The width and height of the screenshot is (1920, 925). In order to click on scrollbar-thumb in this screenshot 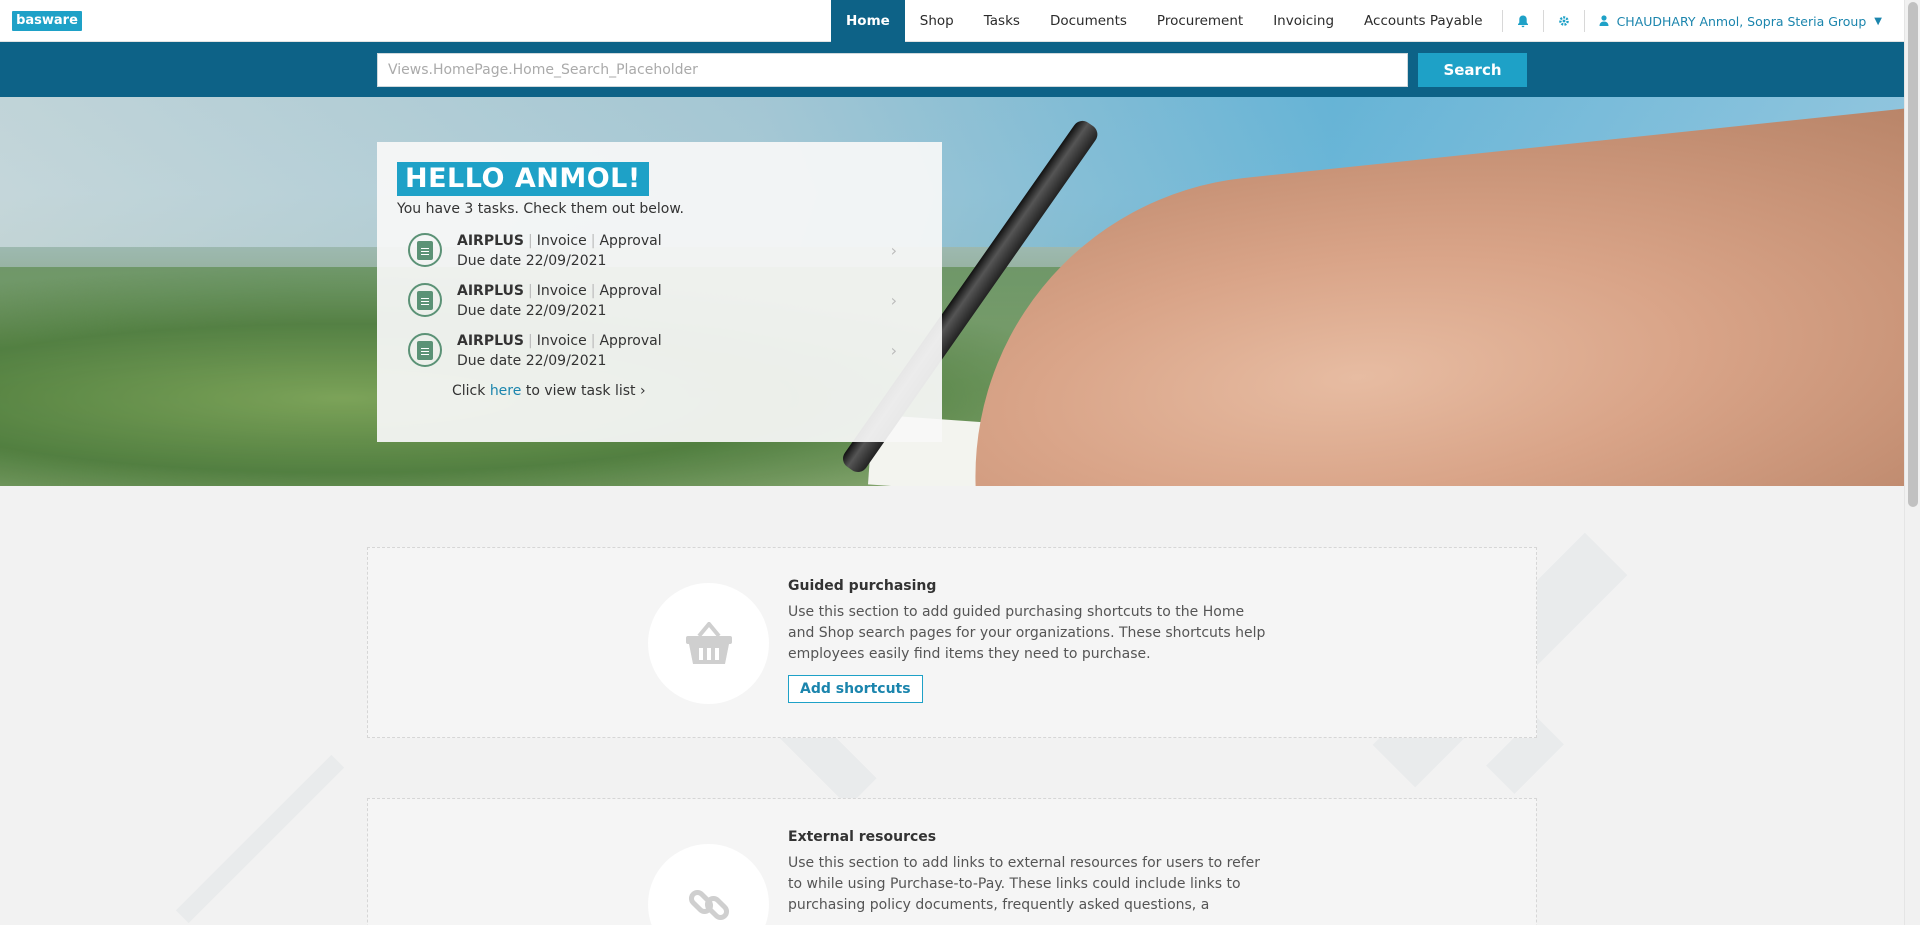, I will do `click(1913, 254)`.